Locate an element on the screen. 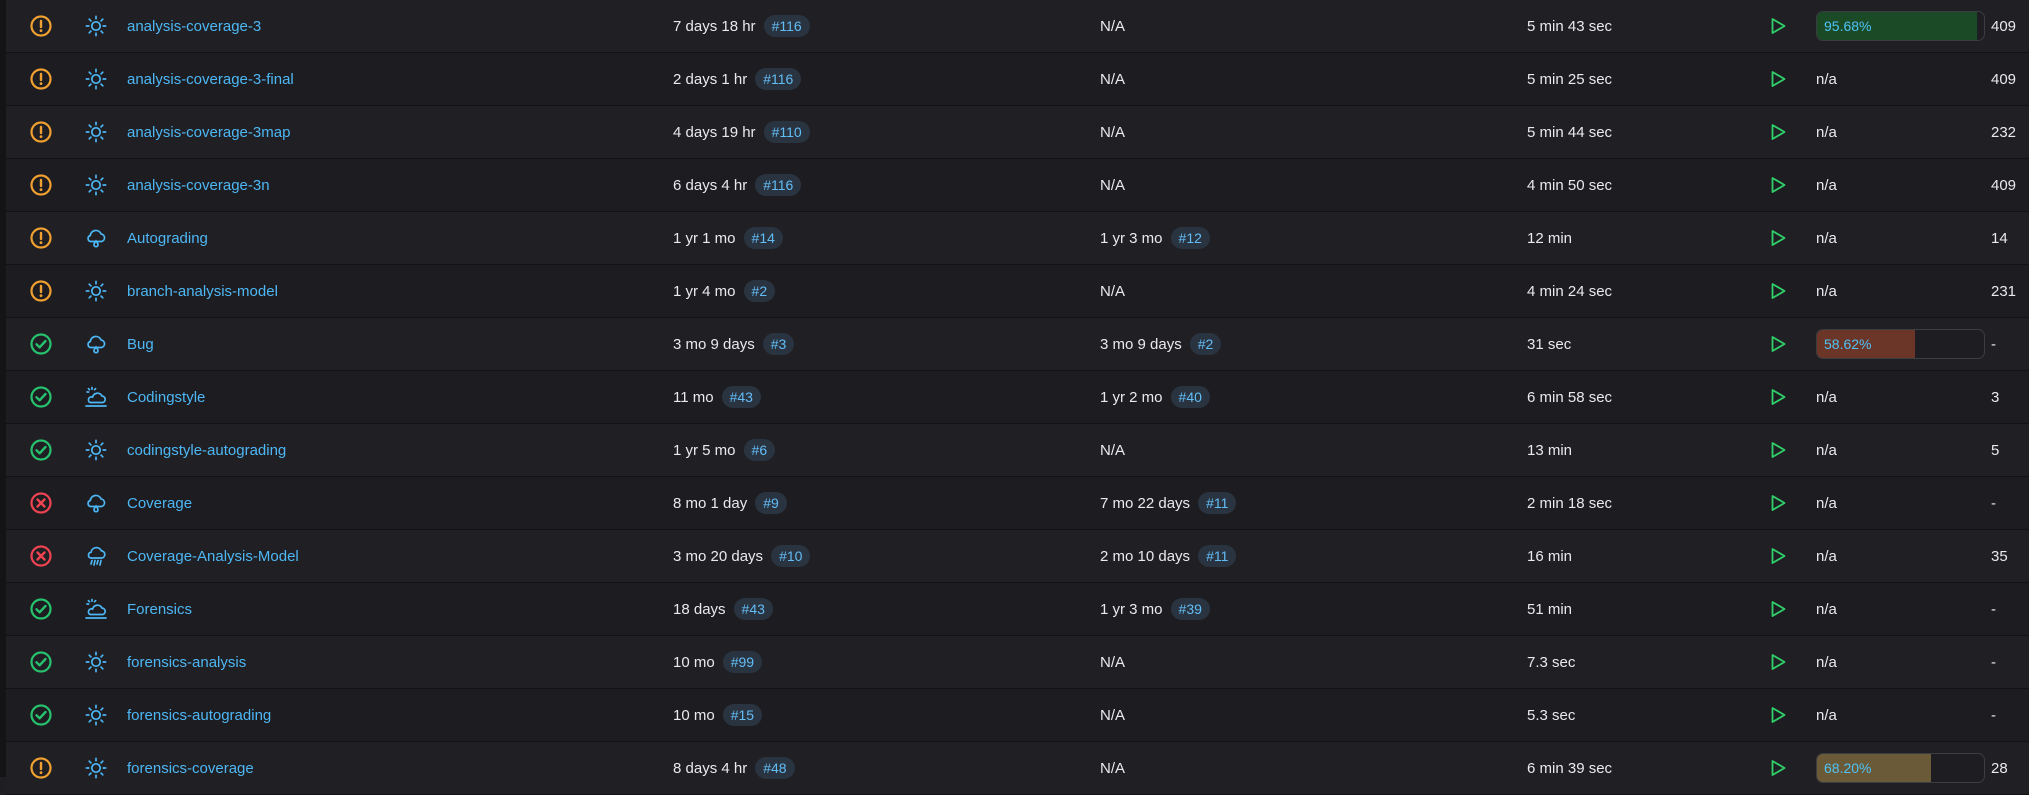 The height and width of the screenshot is (795, 2029). job-name-link: Bug is located at coordinates (140, 344).